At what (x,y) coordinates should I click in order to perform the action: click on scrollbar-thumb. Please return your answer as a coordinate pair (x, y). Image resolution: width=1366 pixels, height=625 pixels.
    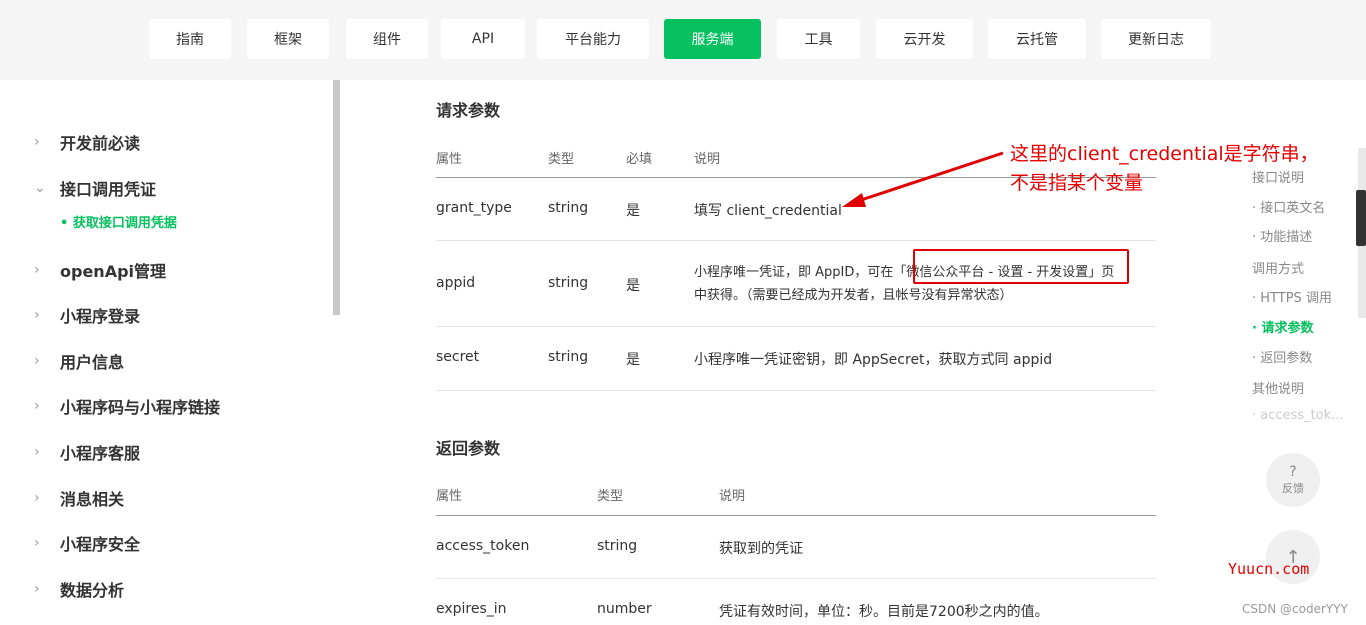
    Looking at the image, I should click on (1361, 218).